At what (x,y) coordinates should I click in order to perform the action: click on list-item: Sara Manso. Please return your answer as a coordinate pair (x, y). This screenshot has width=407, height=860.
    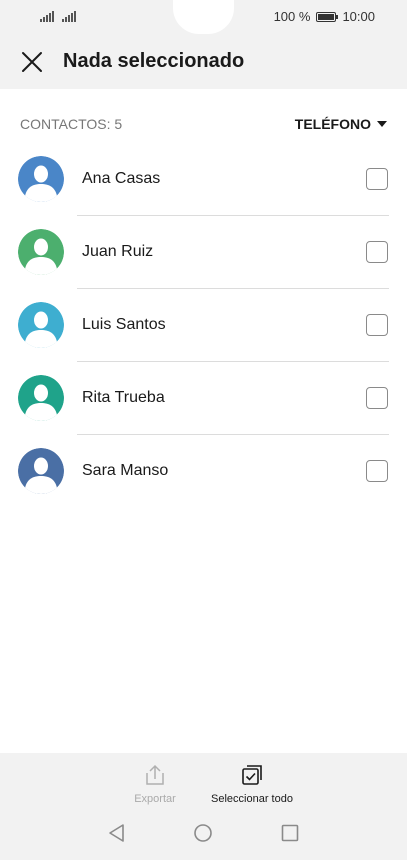
    Looking at the image, I should click on (203, 471).